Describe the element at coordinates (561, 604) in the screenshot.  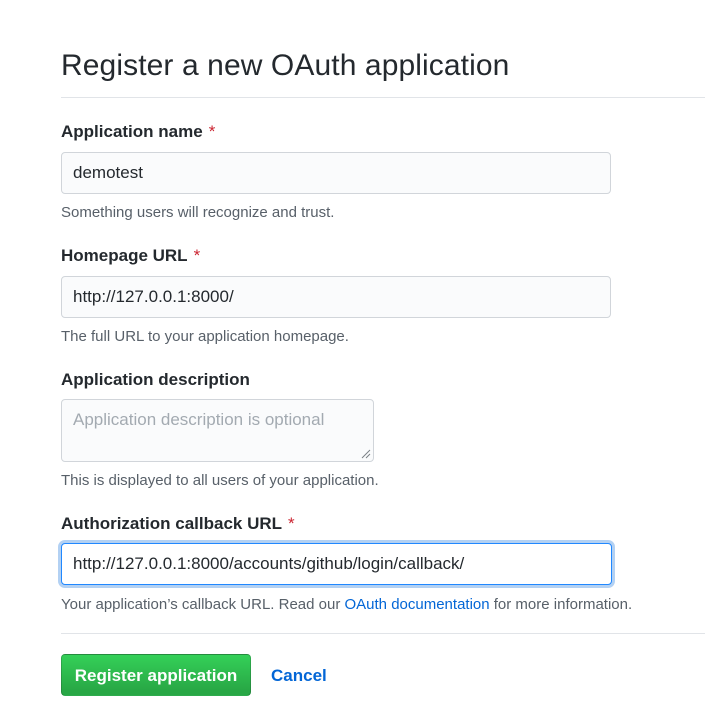
I see `callback-url-note-after: for more information.` at that location.